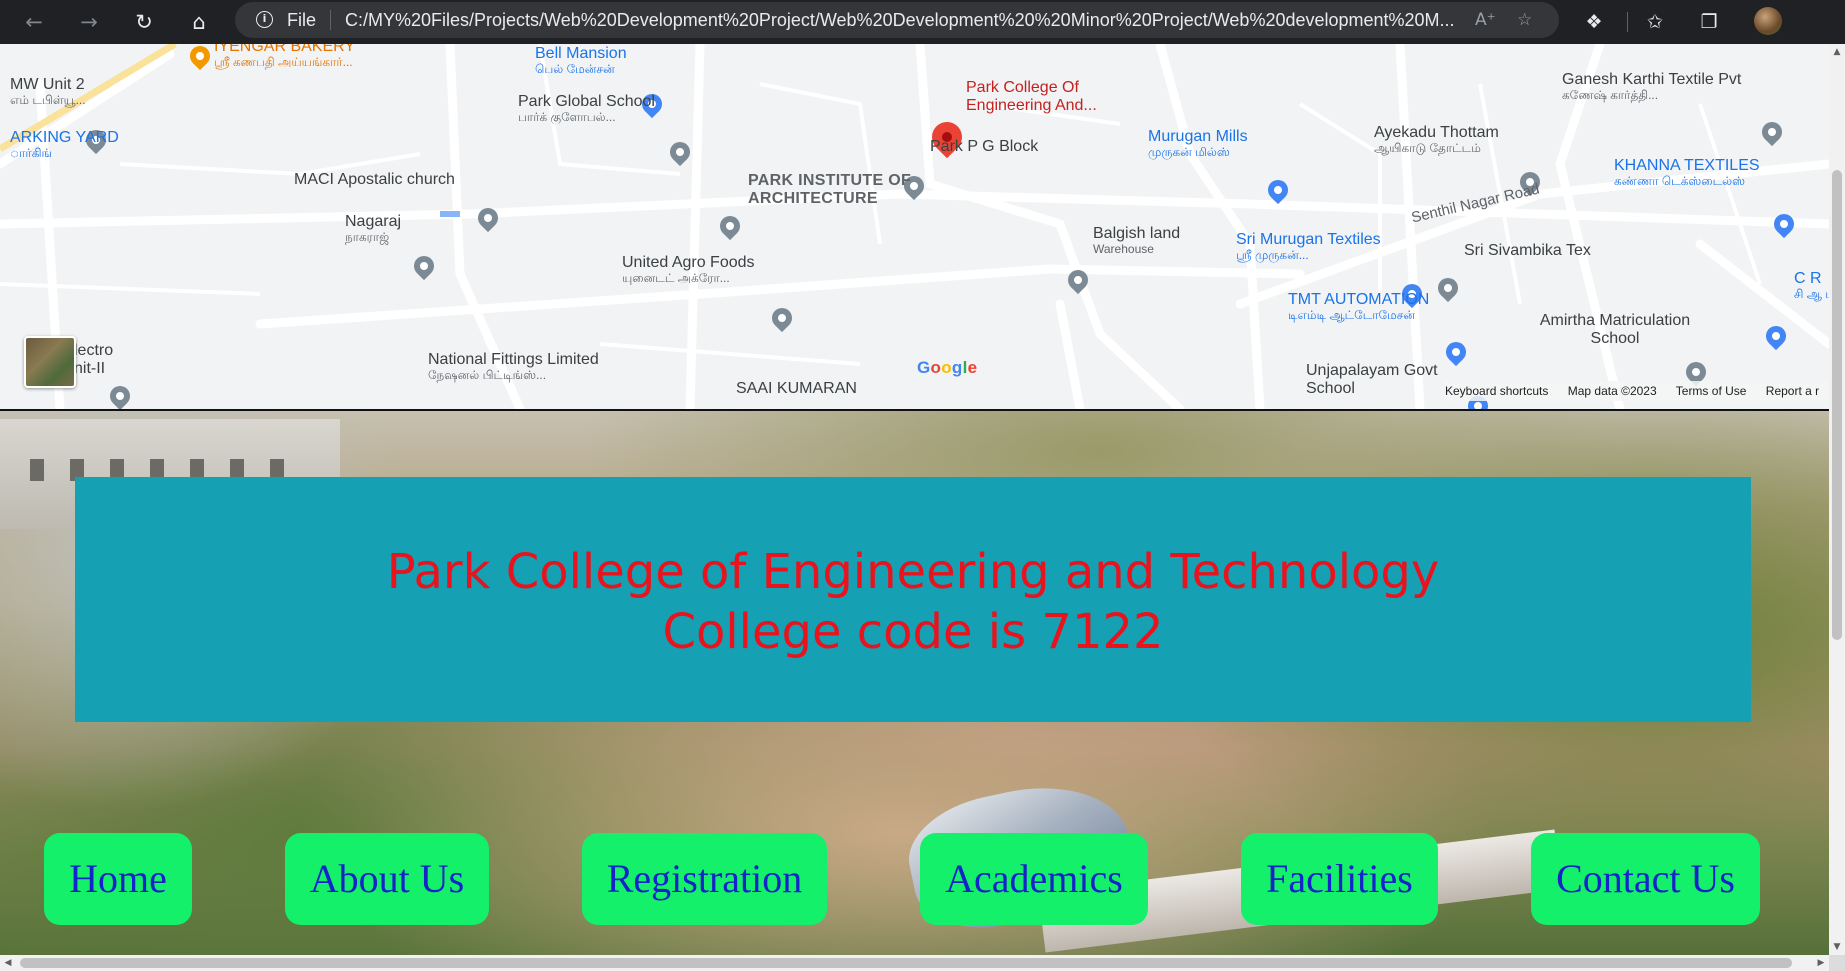  What do you see at coordinates (1645, 879) in the screenshot?
I see `nav-contact-us-button: Contact Us` at bounding box center [1645, 879].